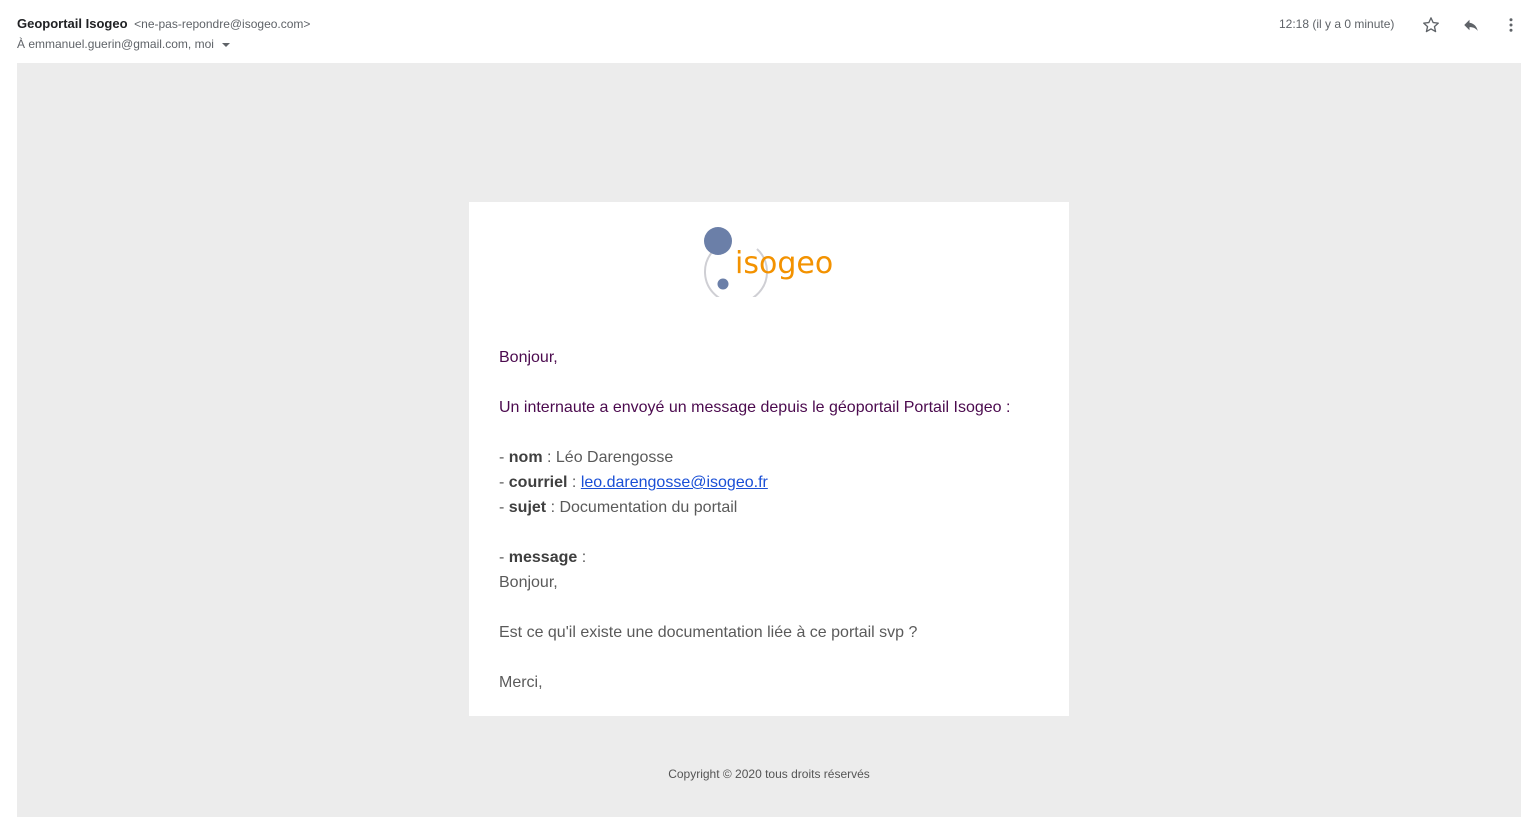 This screenshot has width=1539, height=817. Describe the element at coordinates (674, 482) in the screenshot. I see `courriel-link: leo.darengosse@isogeo.fr` at that location.